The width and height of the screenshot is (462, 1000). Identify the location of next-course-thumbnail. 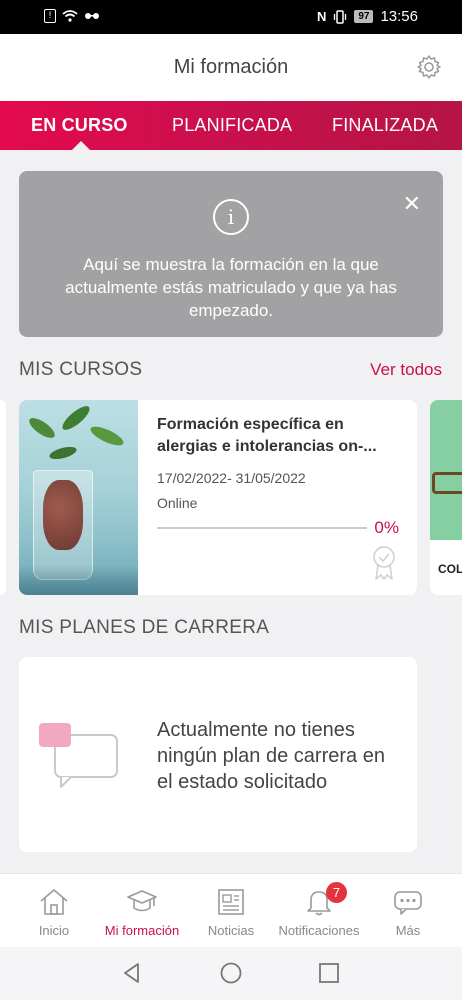
(446, 470).